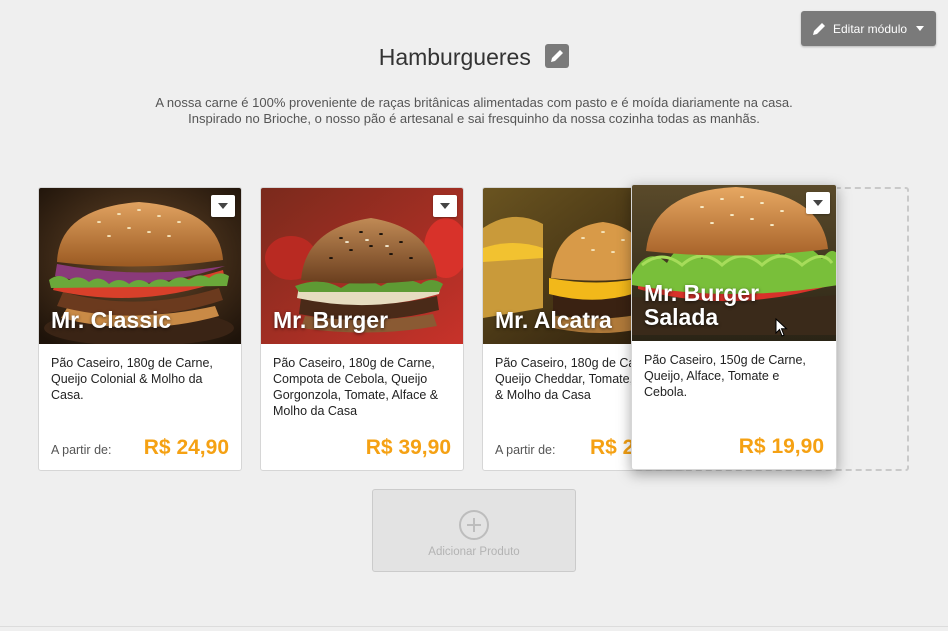  I want to click on product-name-line1: Mr. Burger, so click(702, 293).